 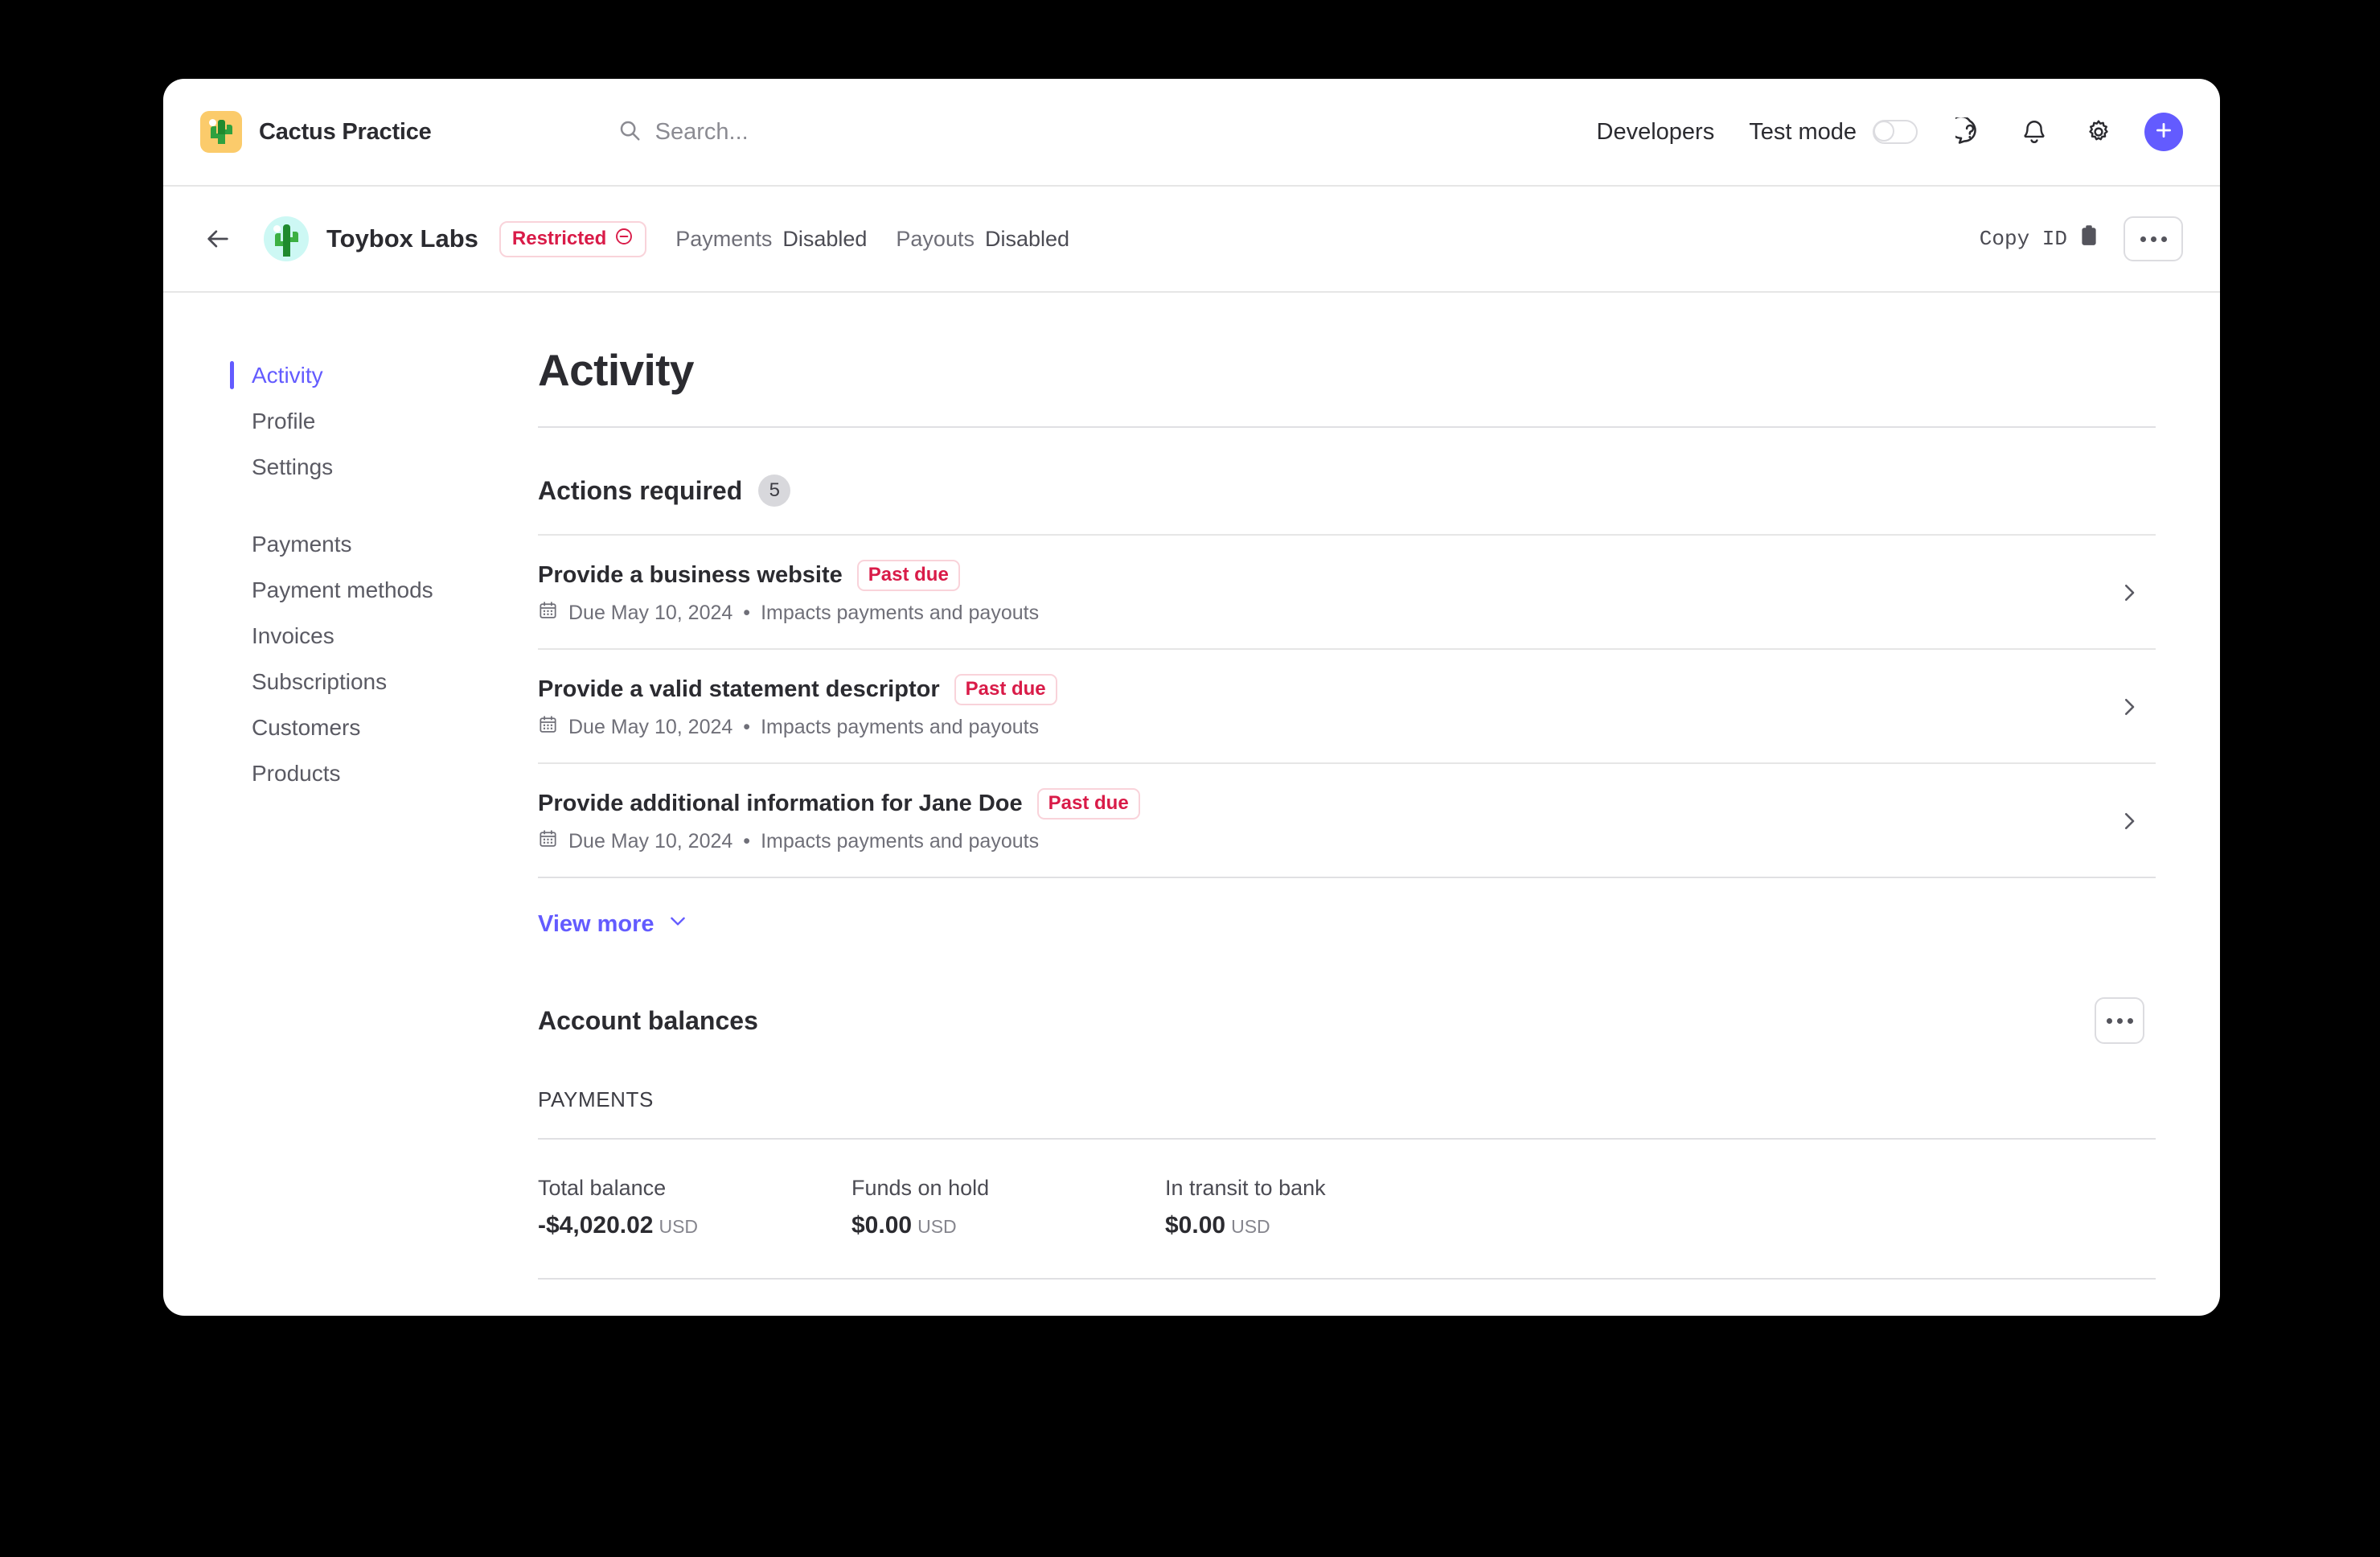 What do you see at coordinates (2153, 239) in the screenshot?
I see `account-overflow-button` at bounding box center [2153, 239].